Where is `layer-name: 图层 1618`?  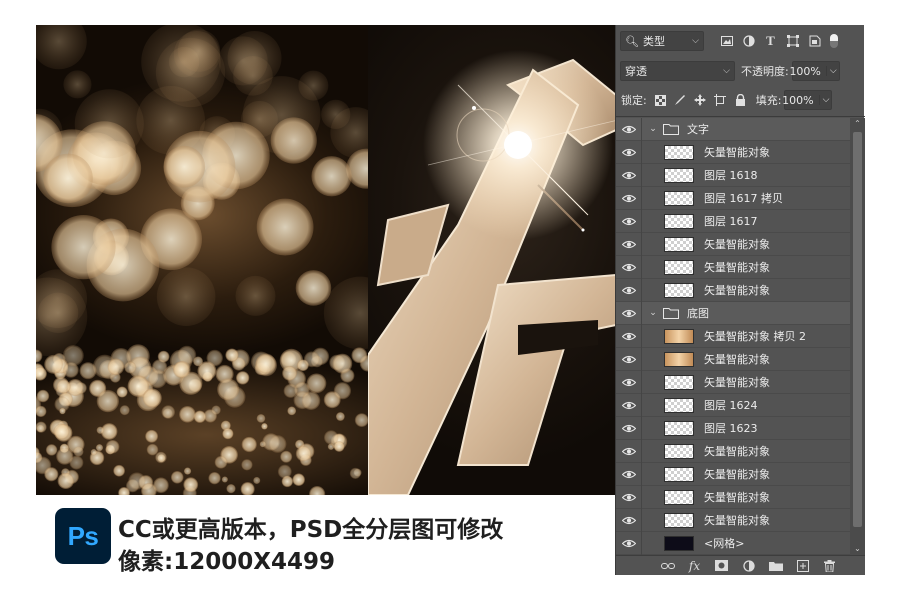
layer-name: 图层 1618 is located at coordinates (731, 175).